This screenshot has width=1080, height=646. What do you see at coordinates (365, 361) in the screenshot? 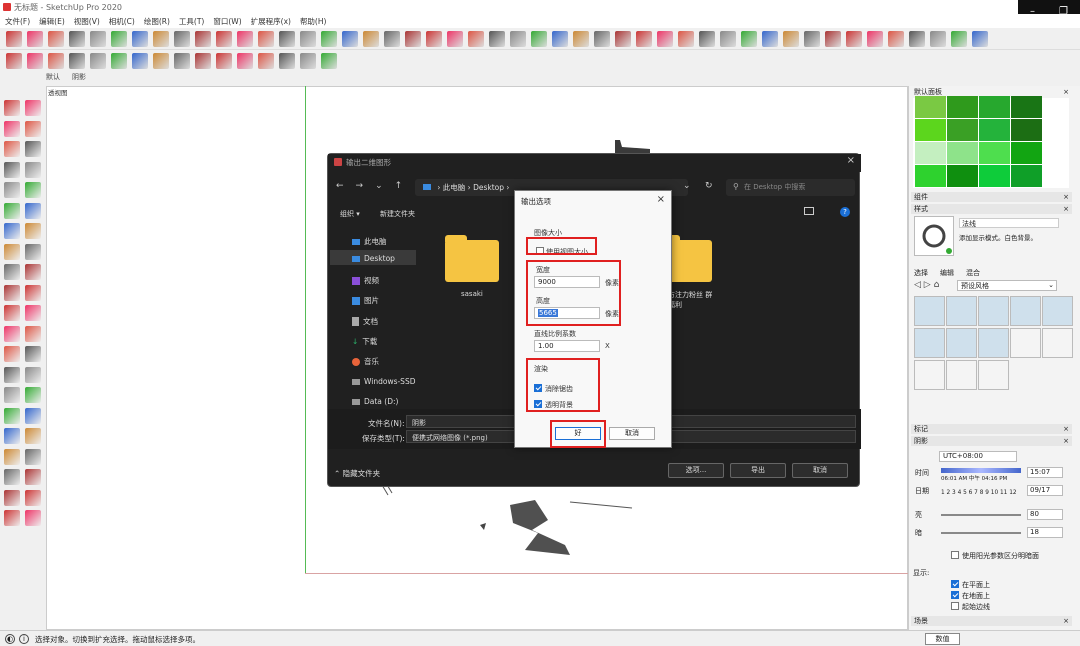
I see `tree-item-music: 音乐` at bounding box center [365, 361].